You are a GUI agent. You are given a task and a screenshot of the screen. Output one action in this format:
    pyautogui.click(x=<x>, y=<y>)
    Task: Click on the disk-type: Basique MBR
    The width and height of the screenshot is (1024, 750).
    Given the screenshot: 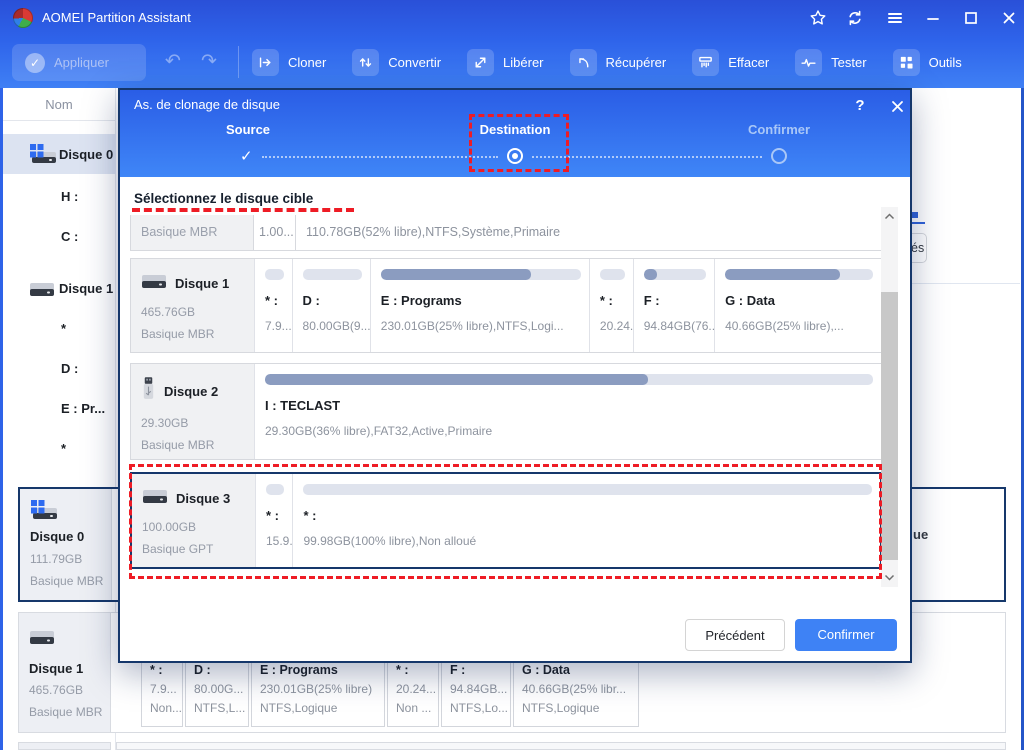 What is the action you would take?
    pyautogui.click(x=178, y=445)
    